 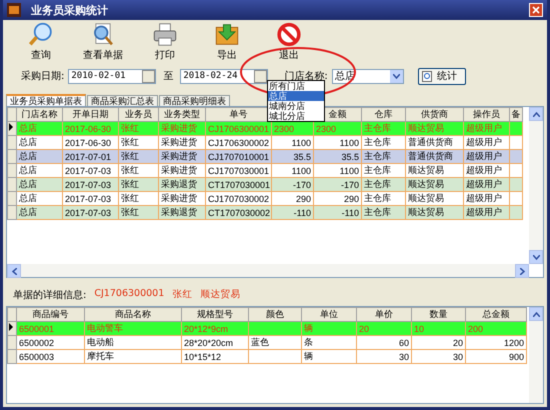 What do you see at coordinates (182, 213) in the screenshot?
I see `table-cell: 采购退货` at bounding box center [182, 213].